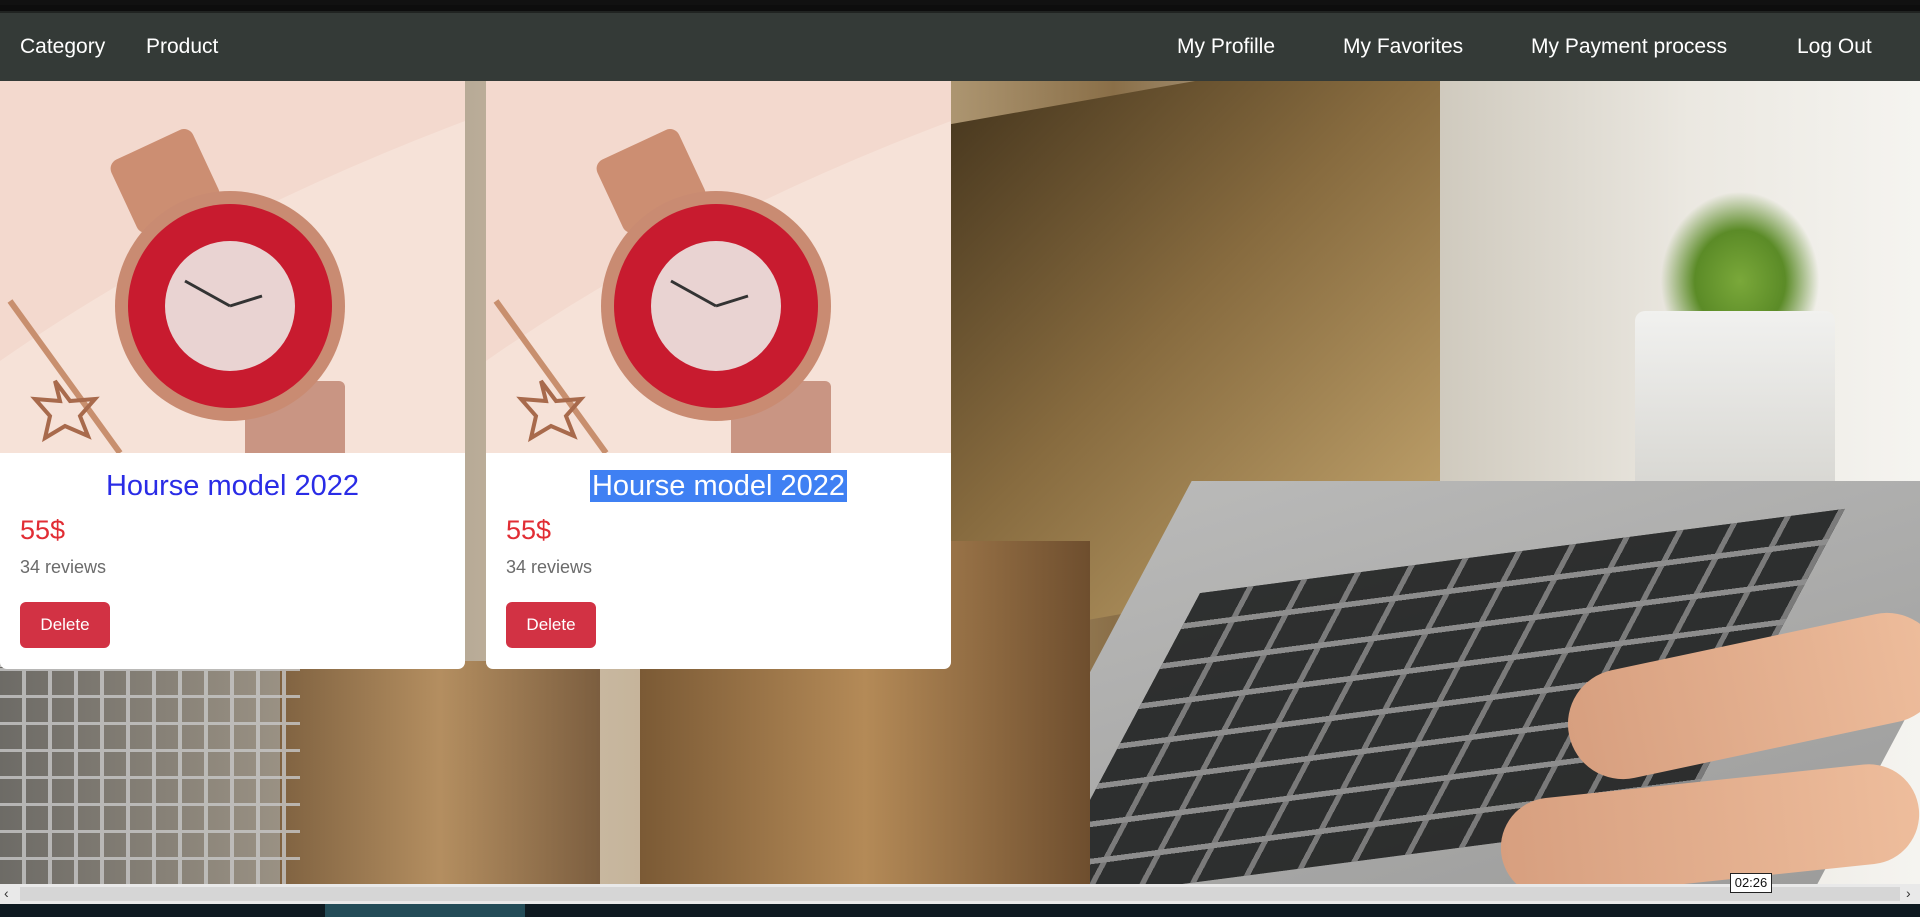 Image resolution: width=1920 pixels, height=917 pixels. What do you see at coordinates (960, 910) in the screenshot?
I see `os-taskbar` at bounding box center [960, 910].